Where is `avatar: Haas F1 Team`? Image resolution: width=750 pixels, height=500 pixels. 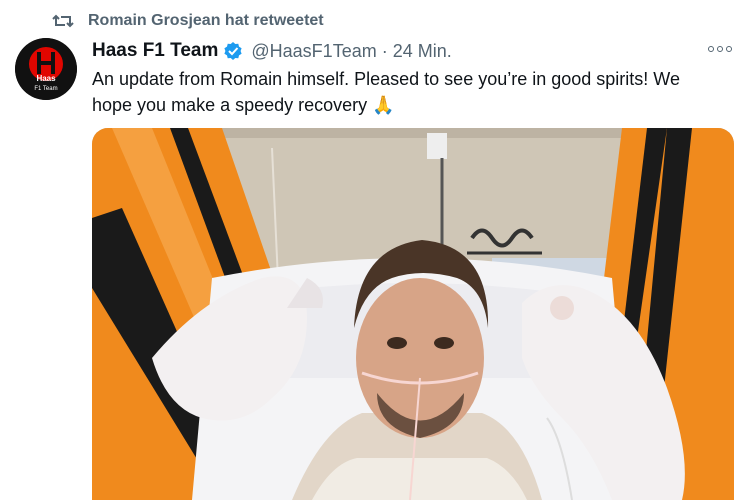 avatar: Haas F1 Team is located at coordinates (46, 69).